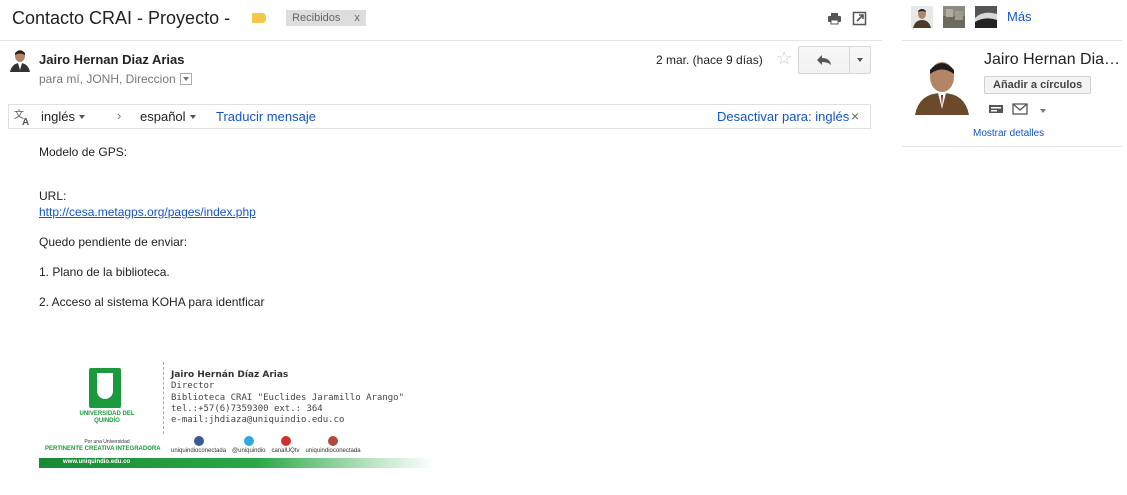 This screenshot has height=495, width=1127. Describe the element at coordinates (111, 59) in the screenshot. I see `sender-name: Jairo Hernan Diaz Arias` at that location.